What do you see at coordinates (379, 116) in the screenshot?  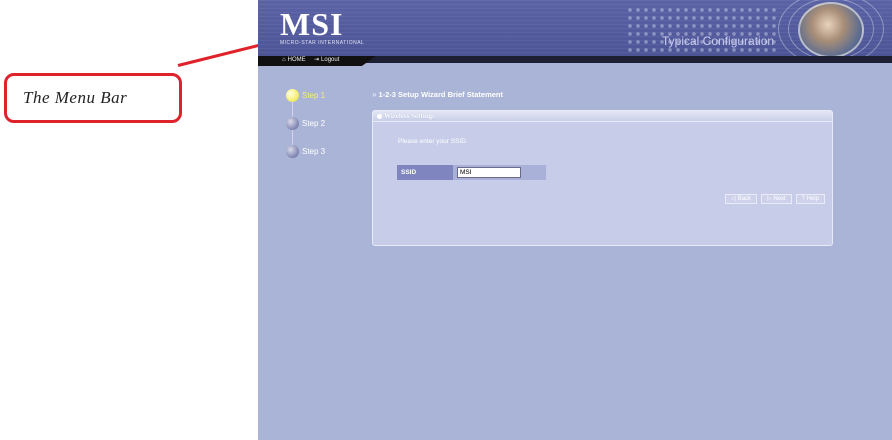 I see `bullet-icon` at bounding box center [379, 116].